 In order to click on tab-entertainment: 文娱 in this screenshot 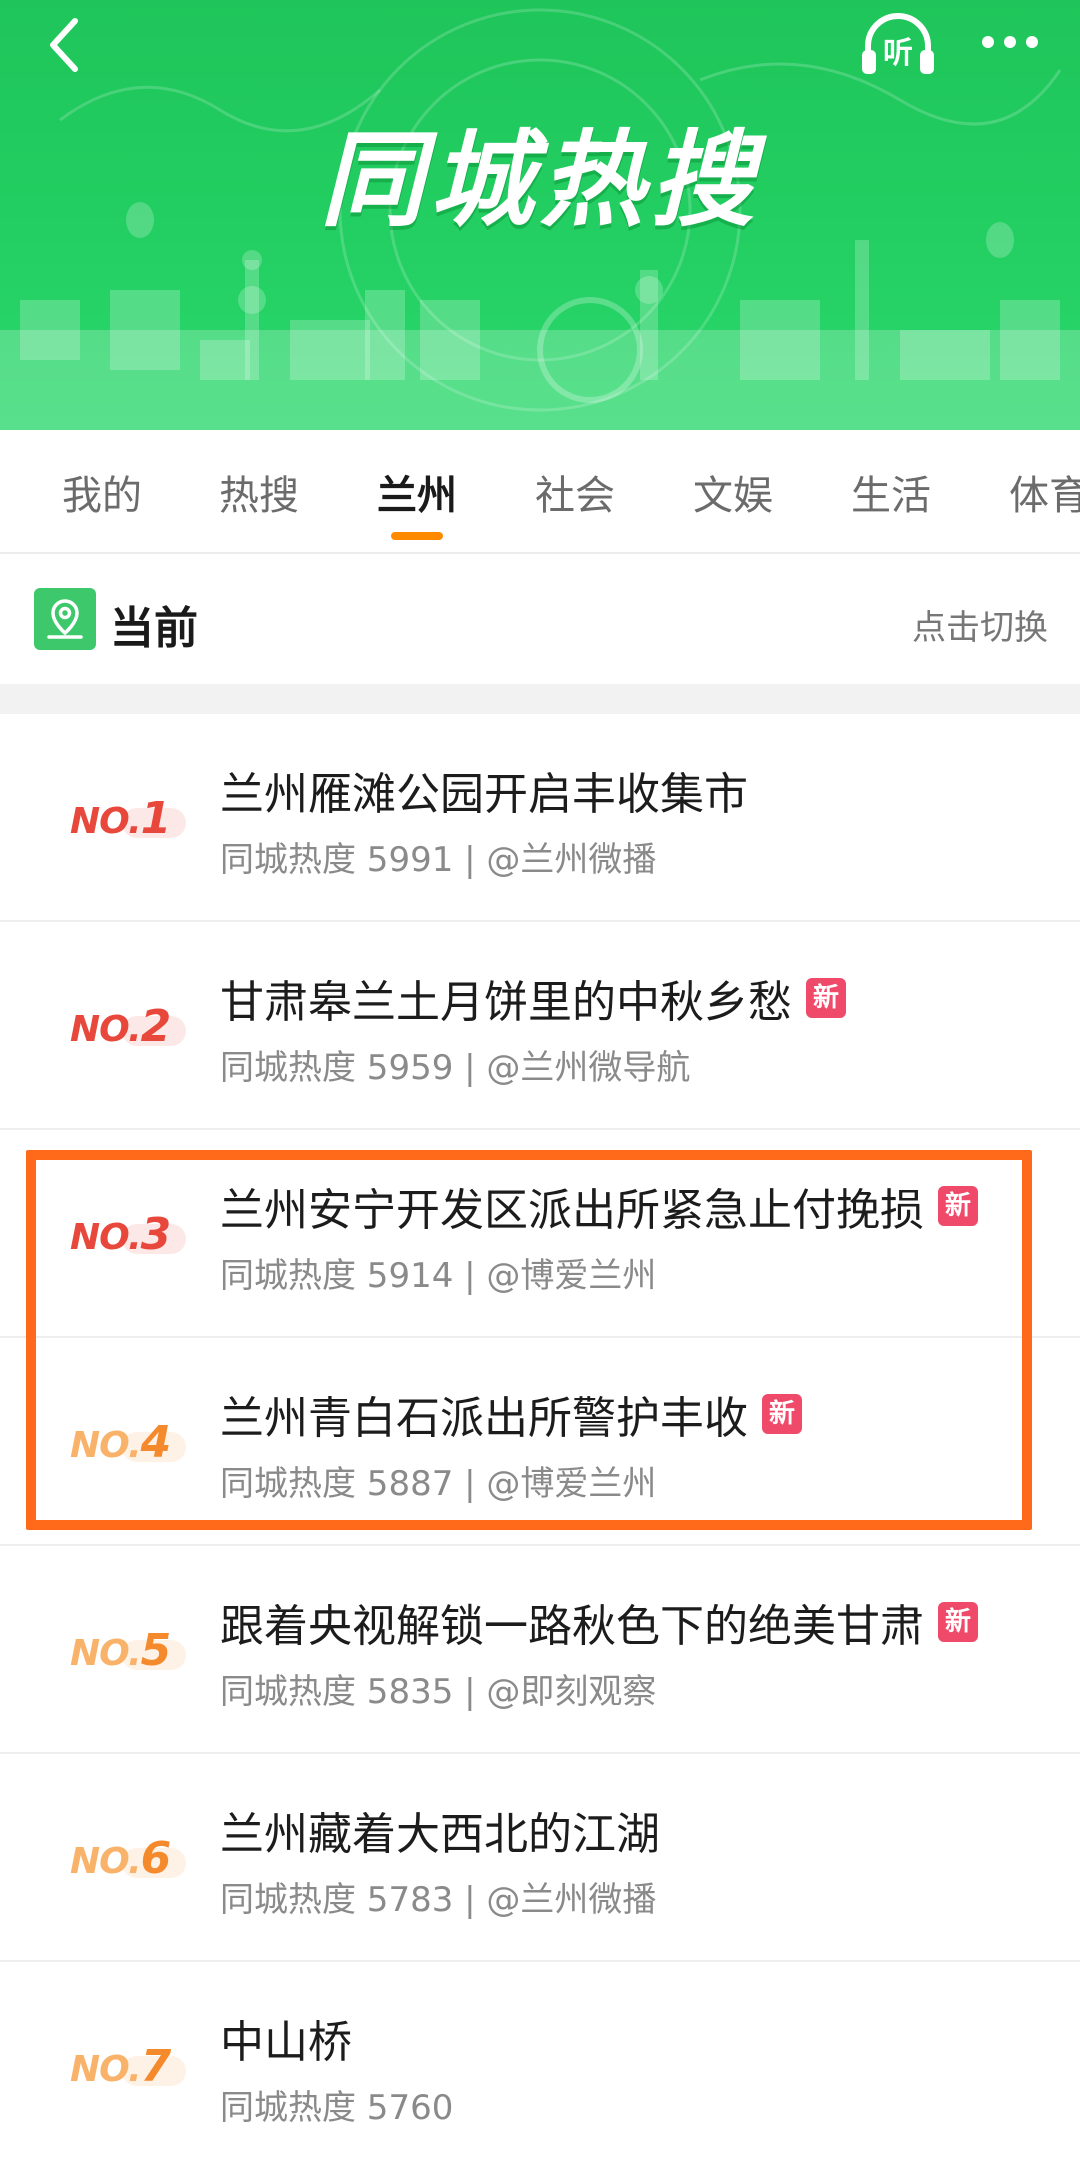, I will do `click(733, 491)`.